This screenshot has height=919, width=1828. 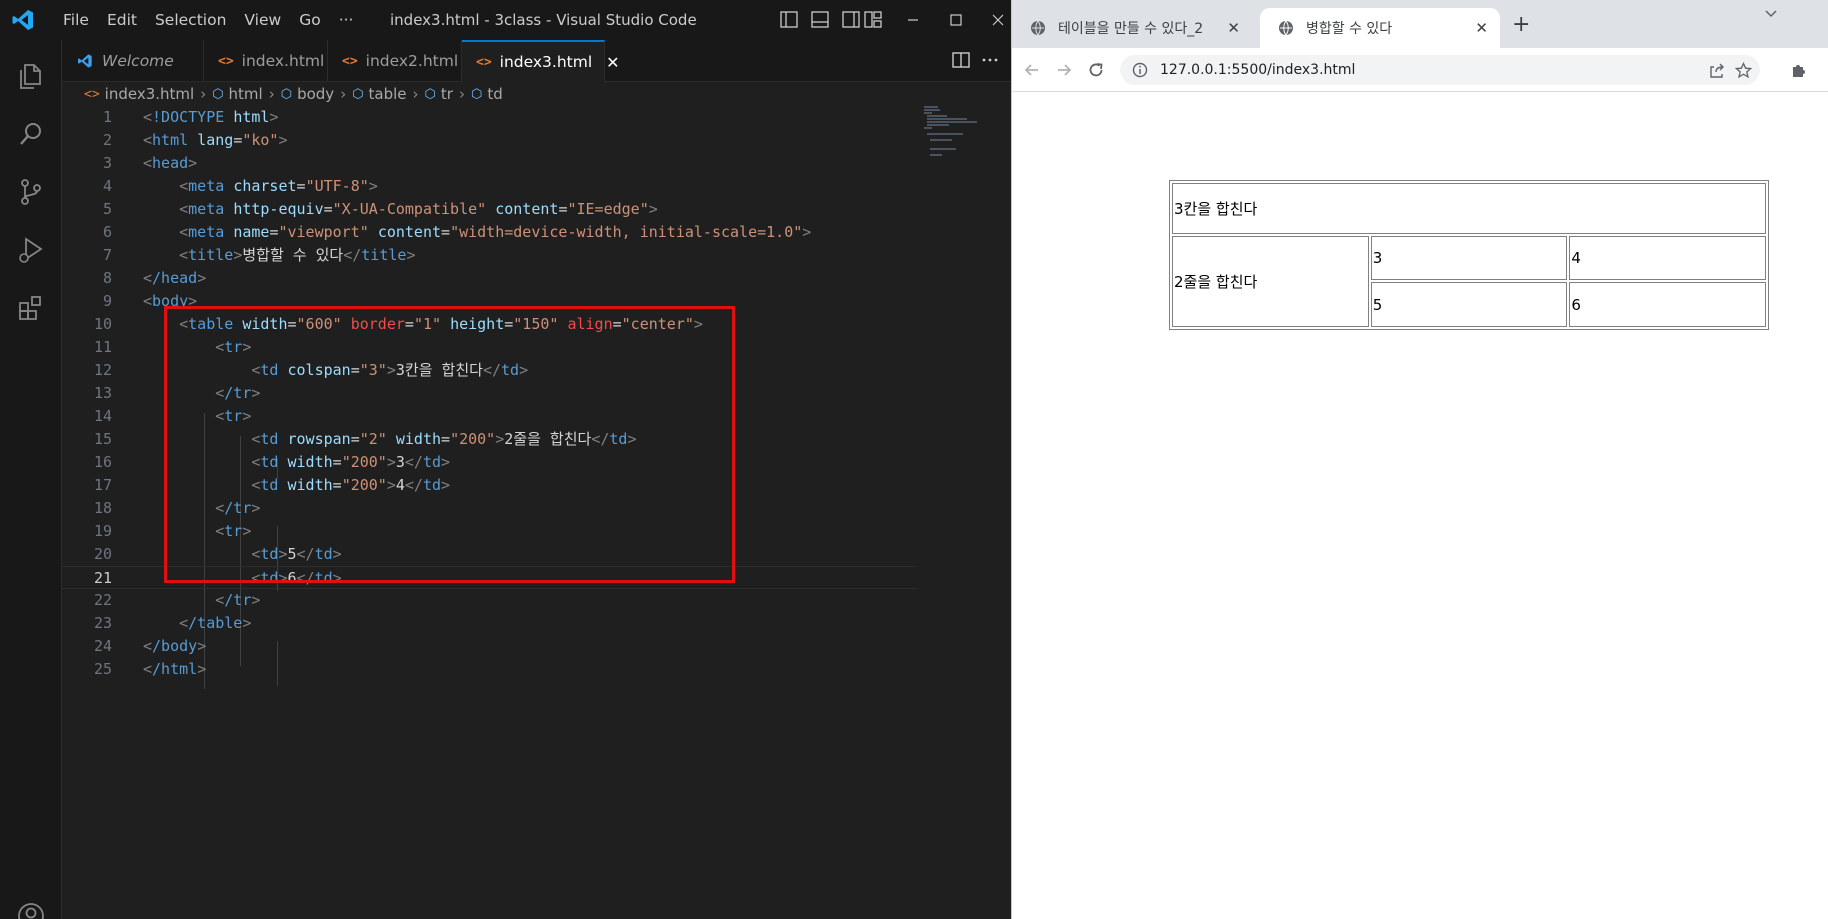 I want to click on code-token: head, so click(x=170, y=163).